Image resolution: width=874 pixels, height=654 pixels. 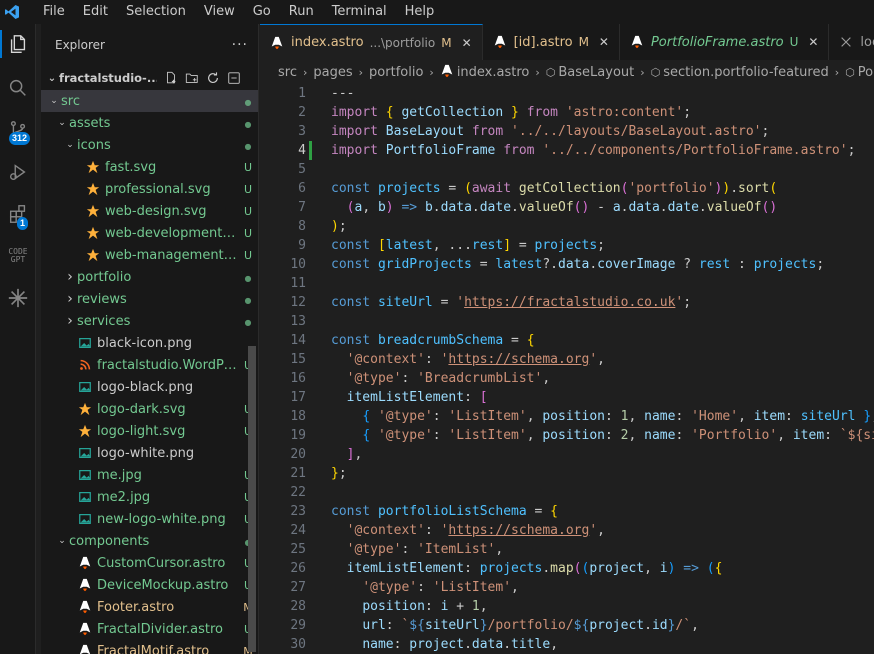 I want to click on codegpt-icon: CODE GPT, so click(x=18, y=256).